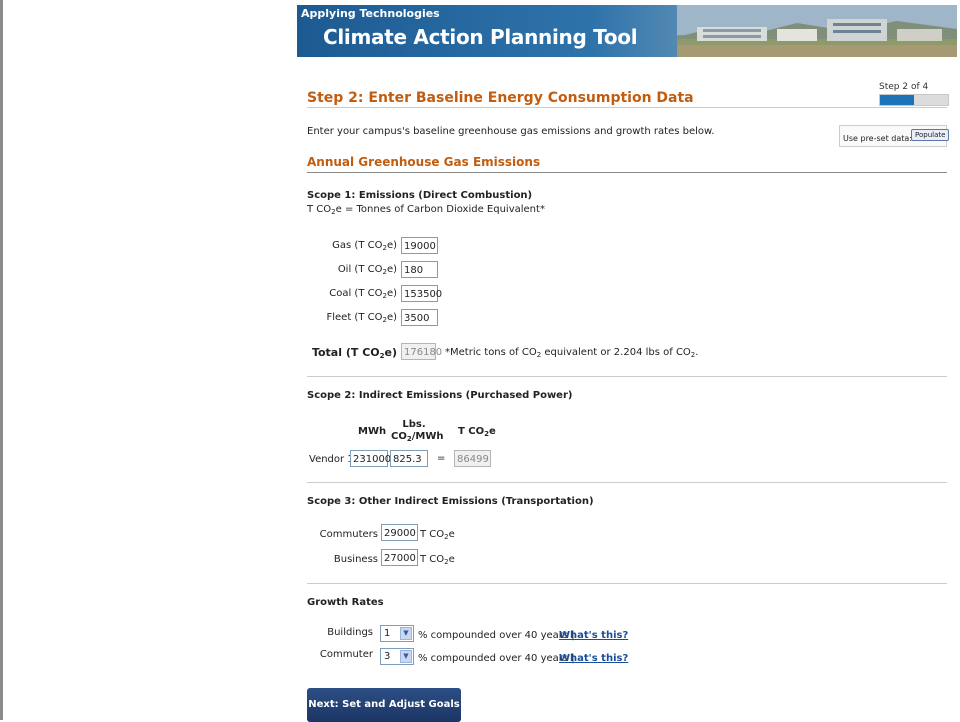  What do you see at coordinates (345, 602) in the screenshot?
I see `growth-title: Growth Rates` at bounding box center [345, 602].